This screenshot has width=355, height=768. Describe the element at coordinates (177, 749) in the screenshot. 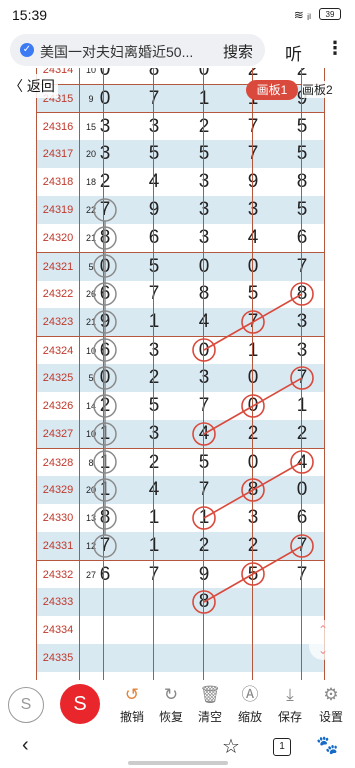

I see `bottom-nav: ‹ ☆ 1 🐾` at that location.